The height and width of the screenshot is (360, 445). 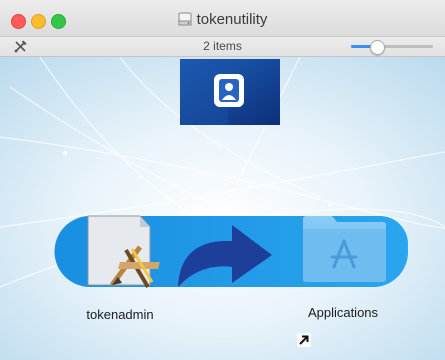 I want to click on app-icon, so click(x=123, y=252).